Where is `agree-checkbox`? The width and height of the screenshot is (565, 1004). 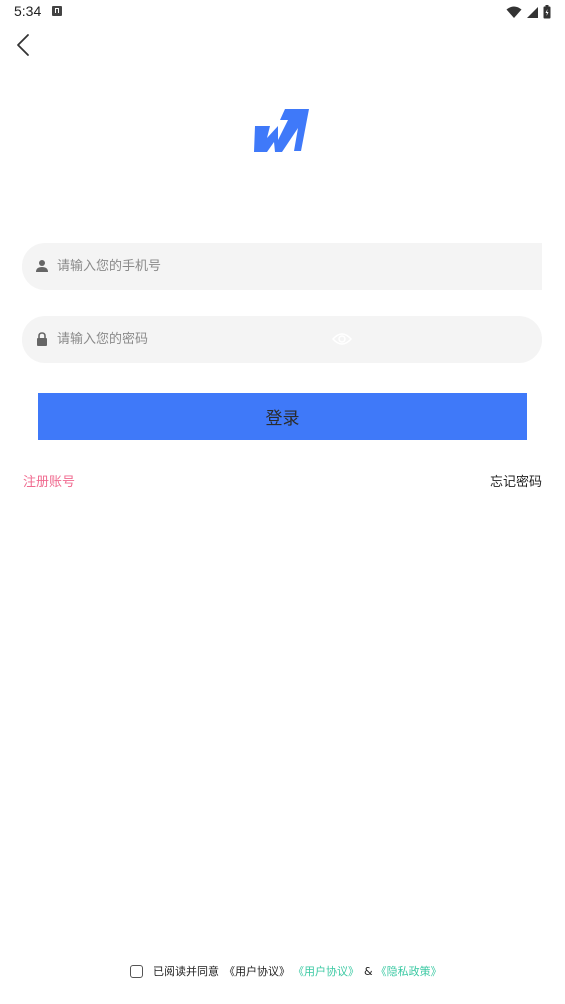 agree-checkbox is located at coordinates (136, 971).